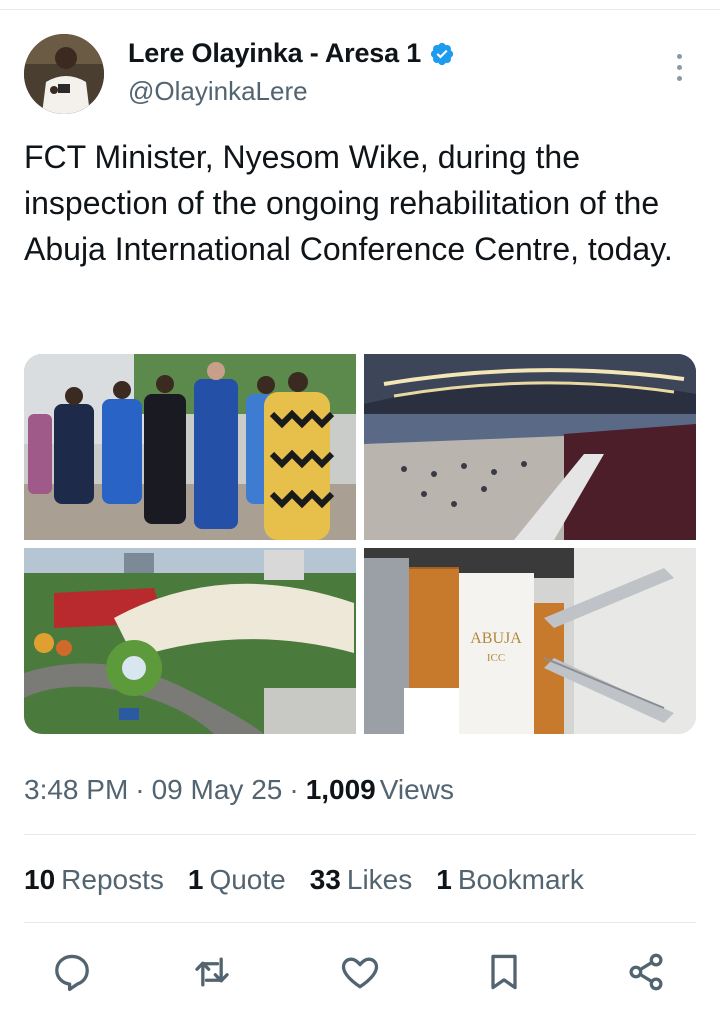  I want to click on quotes-count: 1, so click(195, 879).